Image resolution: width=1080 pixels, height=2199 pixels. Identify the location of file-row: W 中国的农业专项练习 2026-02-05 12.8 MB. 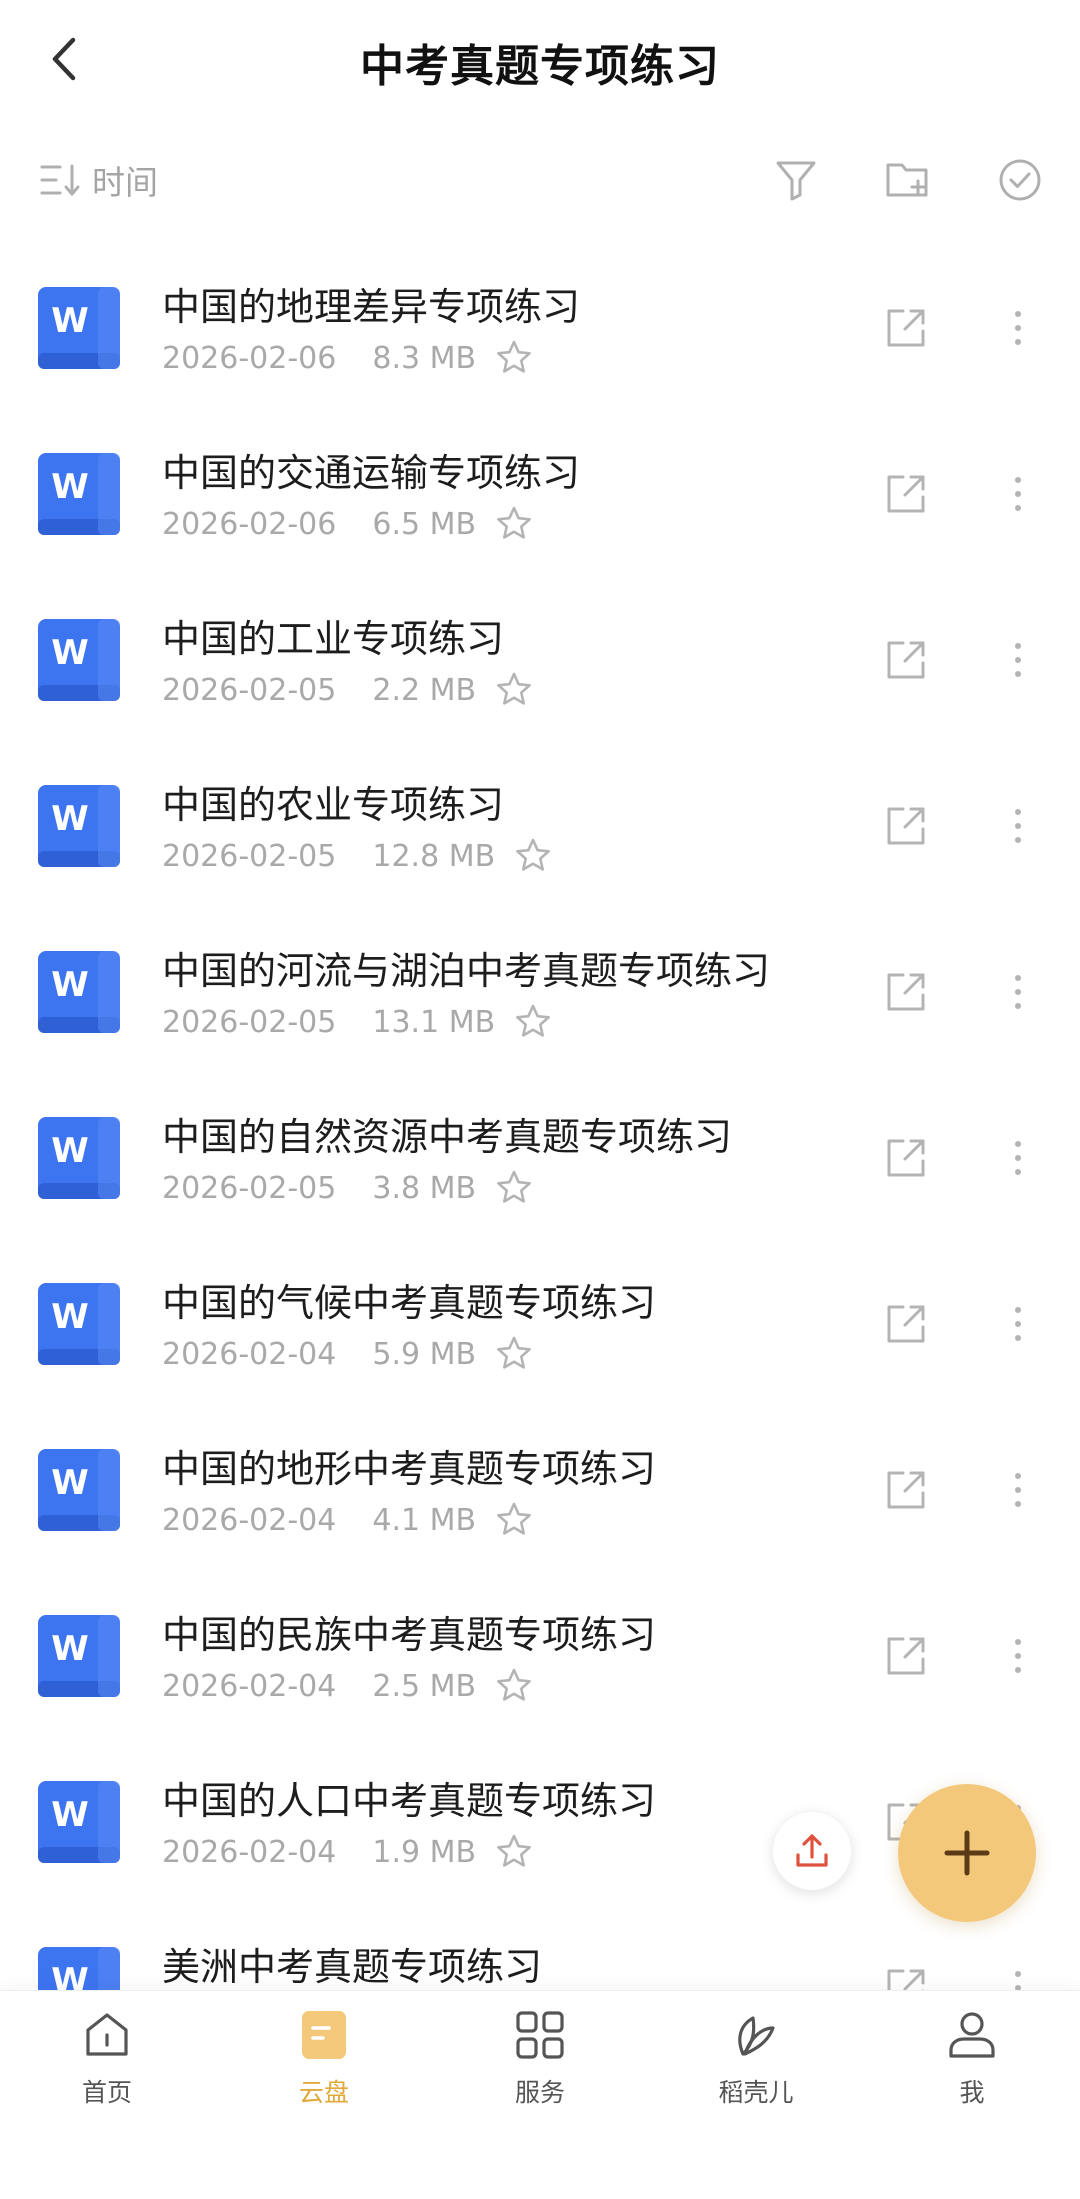
(540, 821).